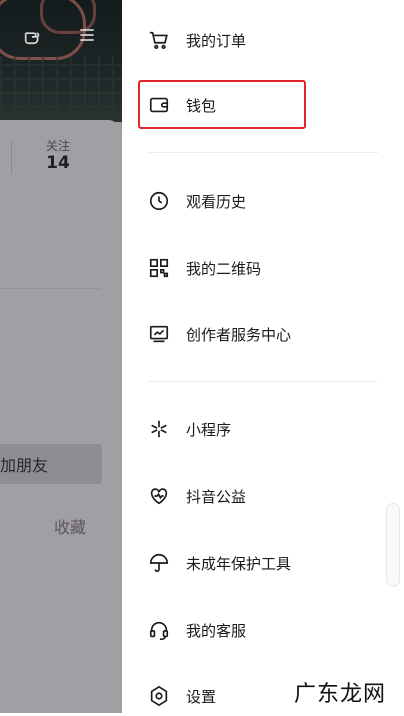  I want to click on profile-cover-image, so click(61, 61).